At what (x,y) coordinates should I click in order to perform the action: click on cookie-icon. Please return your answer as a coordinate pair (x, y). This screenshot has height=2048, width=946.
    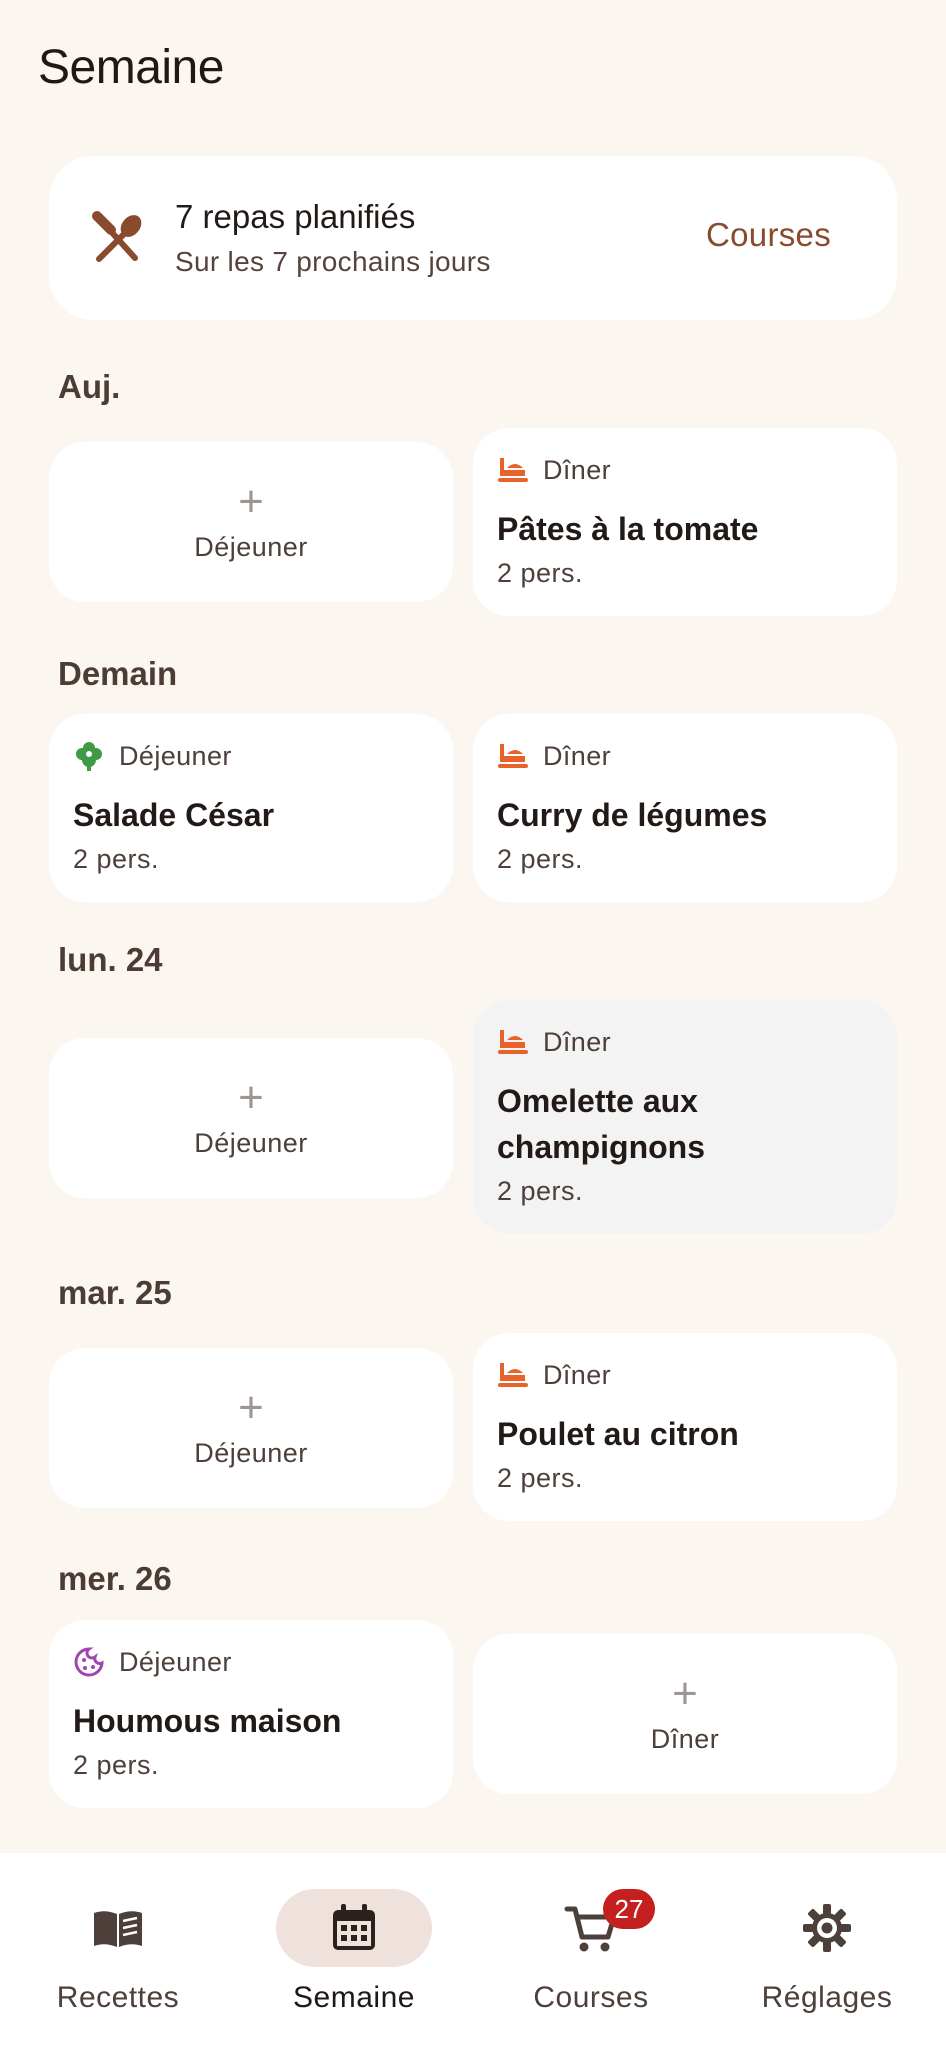
    Looking at the image, I should click on (89, 1662).